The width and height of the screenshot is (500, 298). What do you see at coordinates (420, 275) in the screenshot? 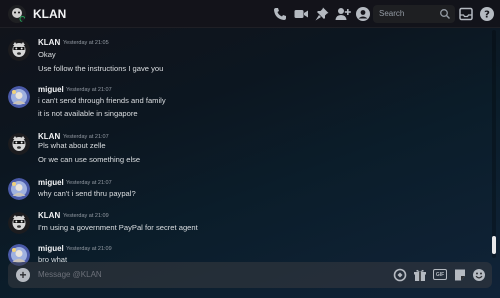
I see `gift-icon` at bounding box center [420, 275].